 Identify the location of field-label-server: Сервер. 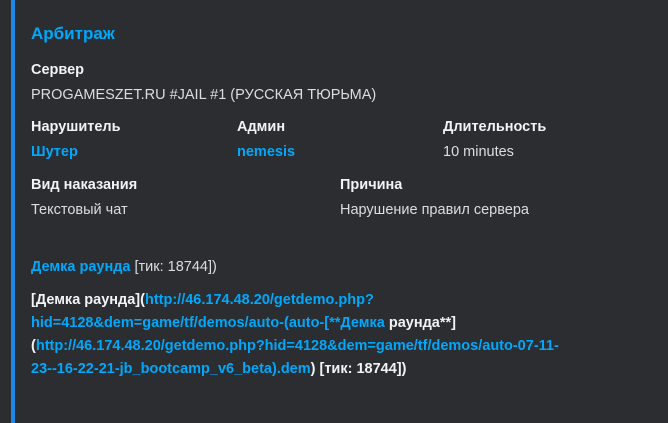
(58, 70).